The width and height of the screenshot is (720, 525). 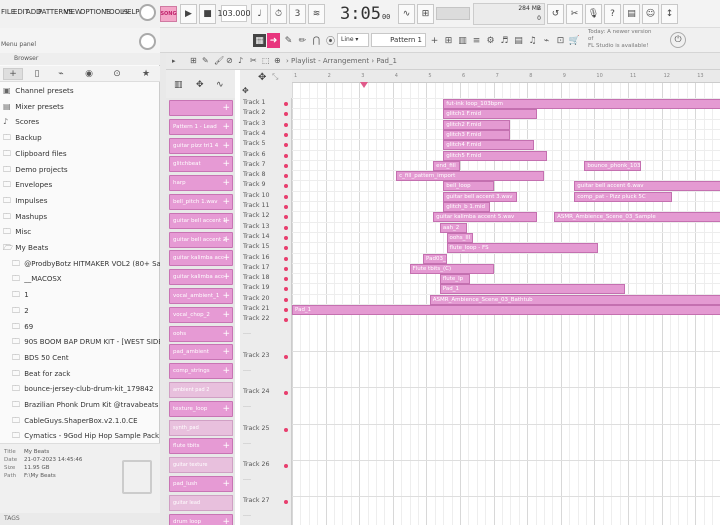 What do you see at coordinates (201, 371) in the screenshot?
I see `picker-item: comp_strings +` at bounding box center [201, 371].